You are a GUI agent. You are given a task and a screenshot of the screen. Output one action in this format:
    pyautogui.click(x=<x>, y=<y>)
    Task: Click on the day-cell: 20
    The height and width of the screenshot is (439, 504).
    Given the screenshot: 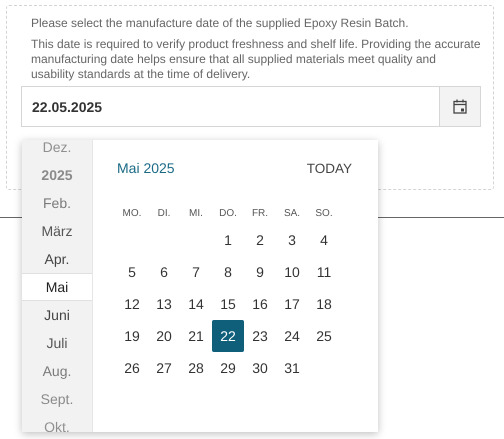 What is the action you would take?
    pyautogui.click(x=164, y=336)
    